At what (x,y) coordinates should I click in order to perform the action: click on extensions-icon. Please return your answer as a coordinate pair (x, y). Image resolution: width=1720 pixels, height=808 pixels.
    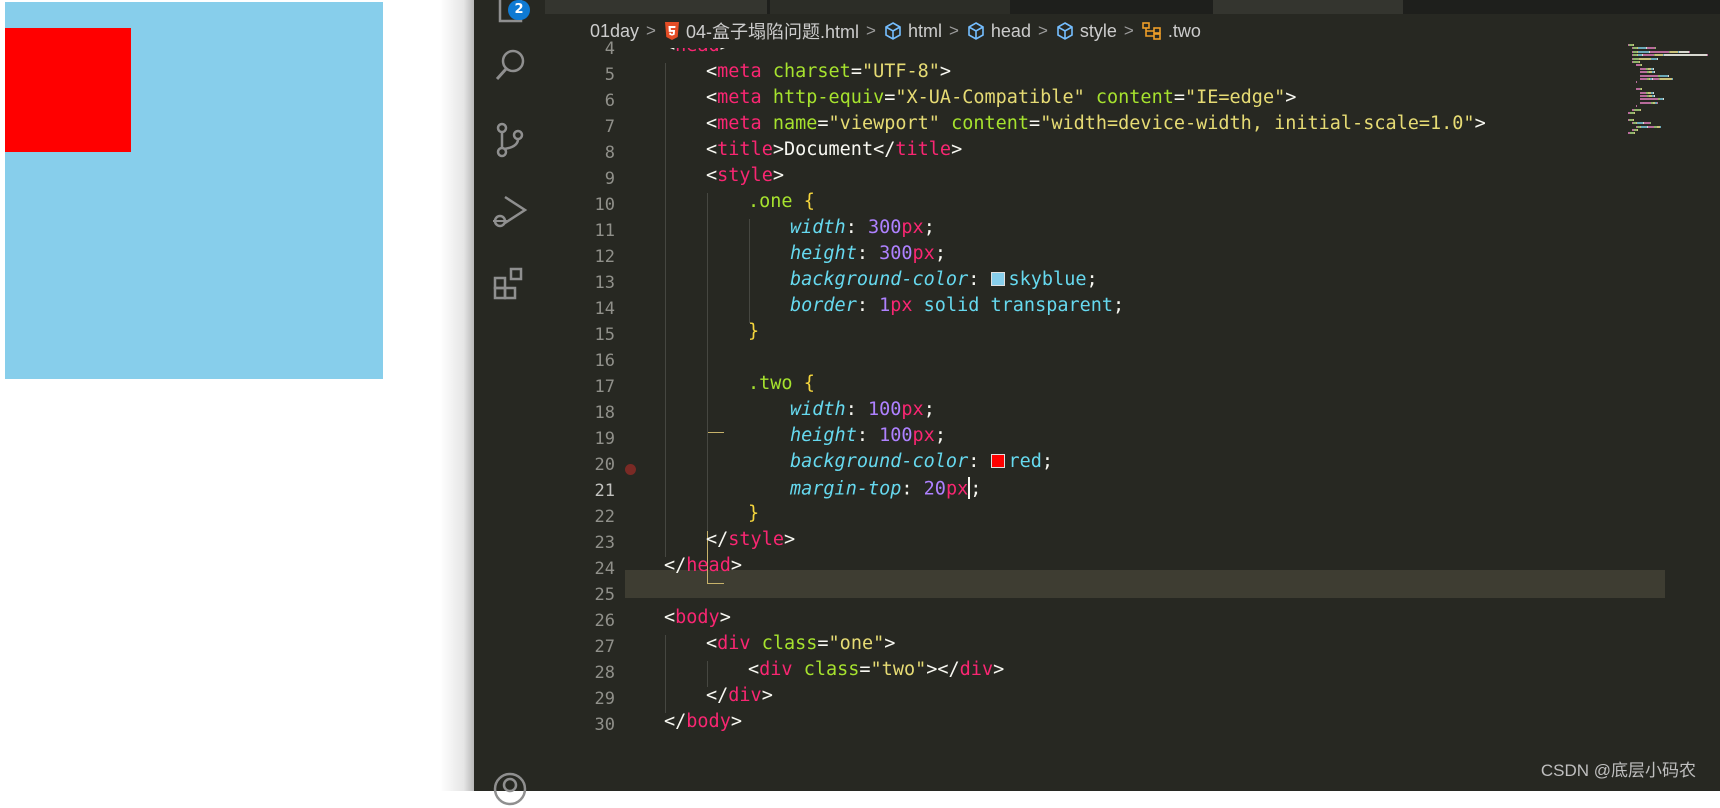
    Looking at the image, I should click on (510, 284).